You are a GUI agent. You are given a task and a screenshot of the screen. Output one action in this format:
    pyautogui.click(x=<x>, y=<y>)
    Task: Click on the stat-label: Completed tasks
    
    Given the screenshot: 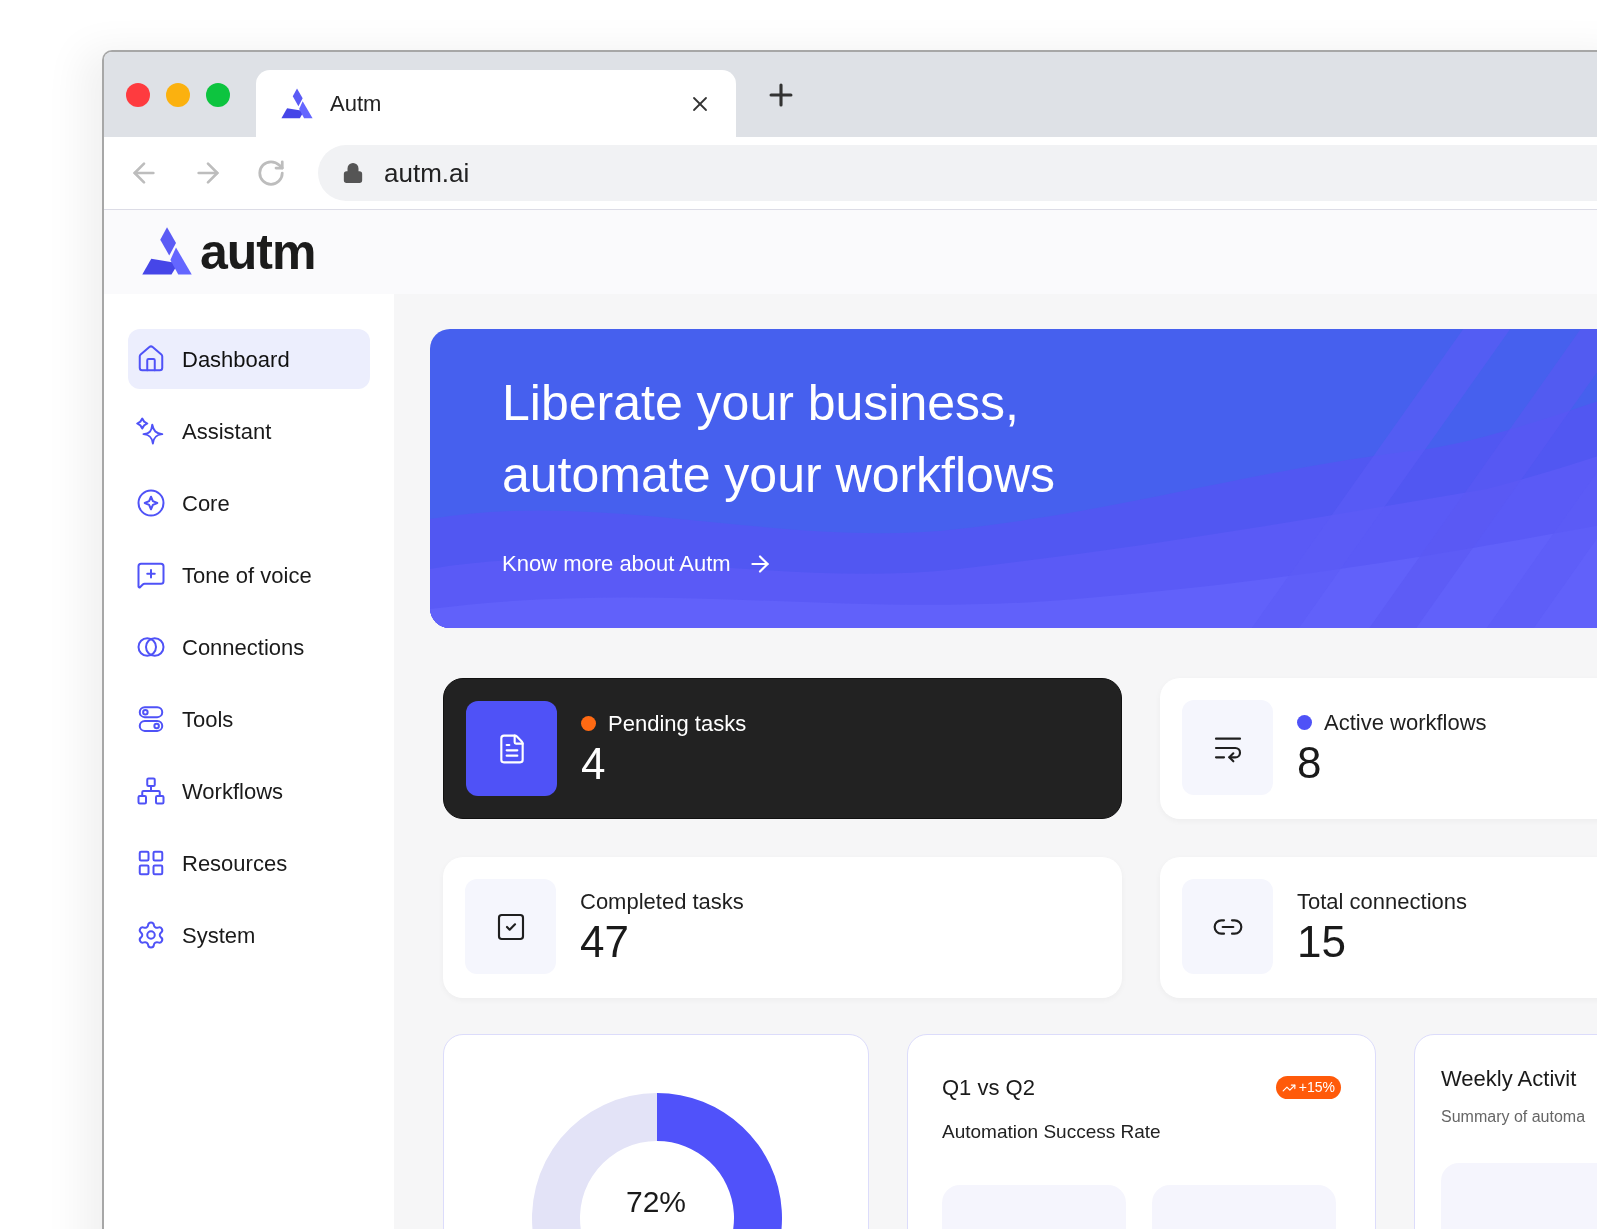 What is the action you would take?
    pyautogui.click(x=662, y=902)
    